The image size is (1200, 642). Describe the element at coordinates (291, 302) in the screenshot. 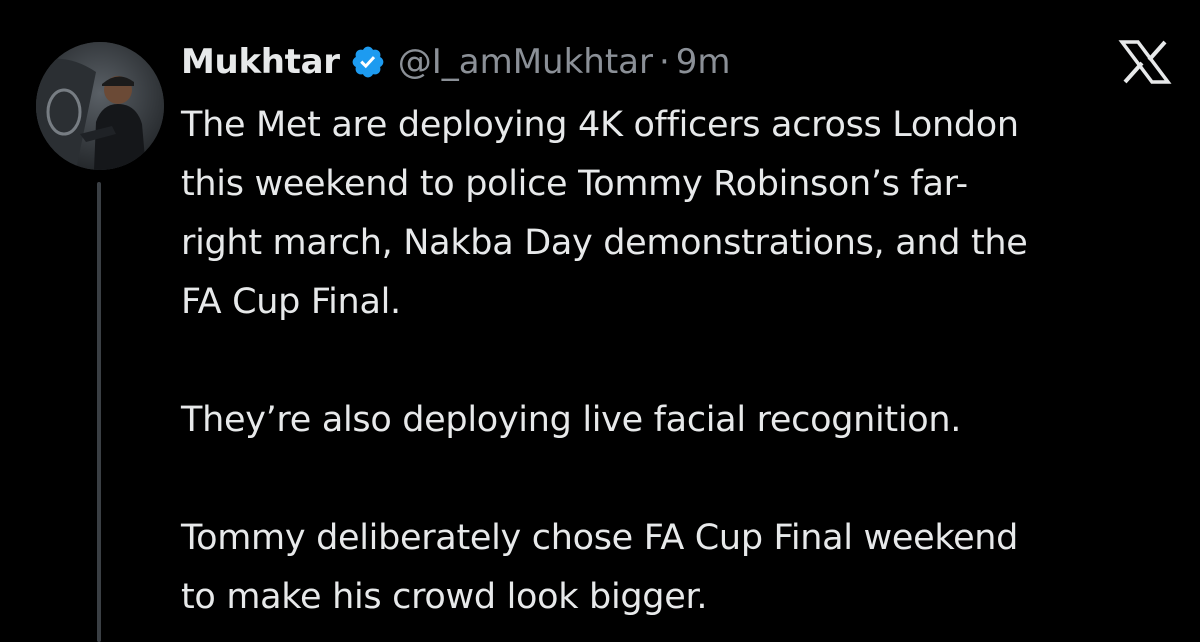

I see `tweet-text-line: FA Cup Final.` at that location.